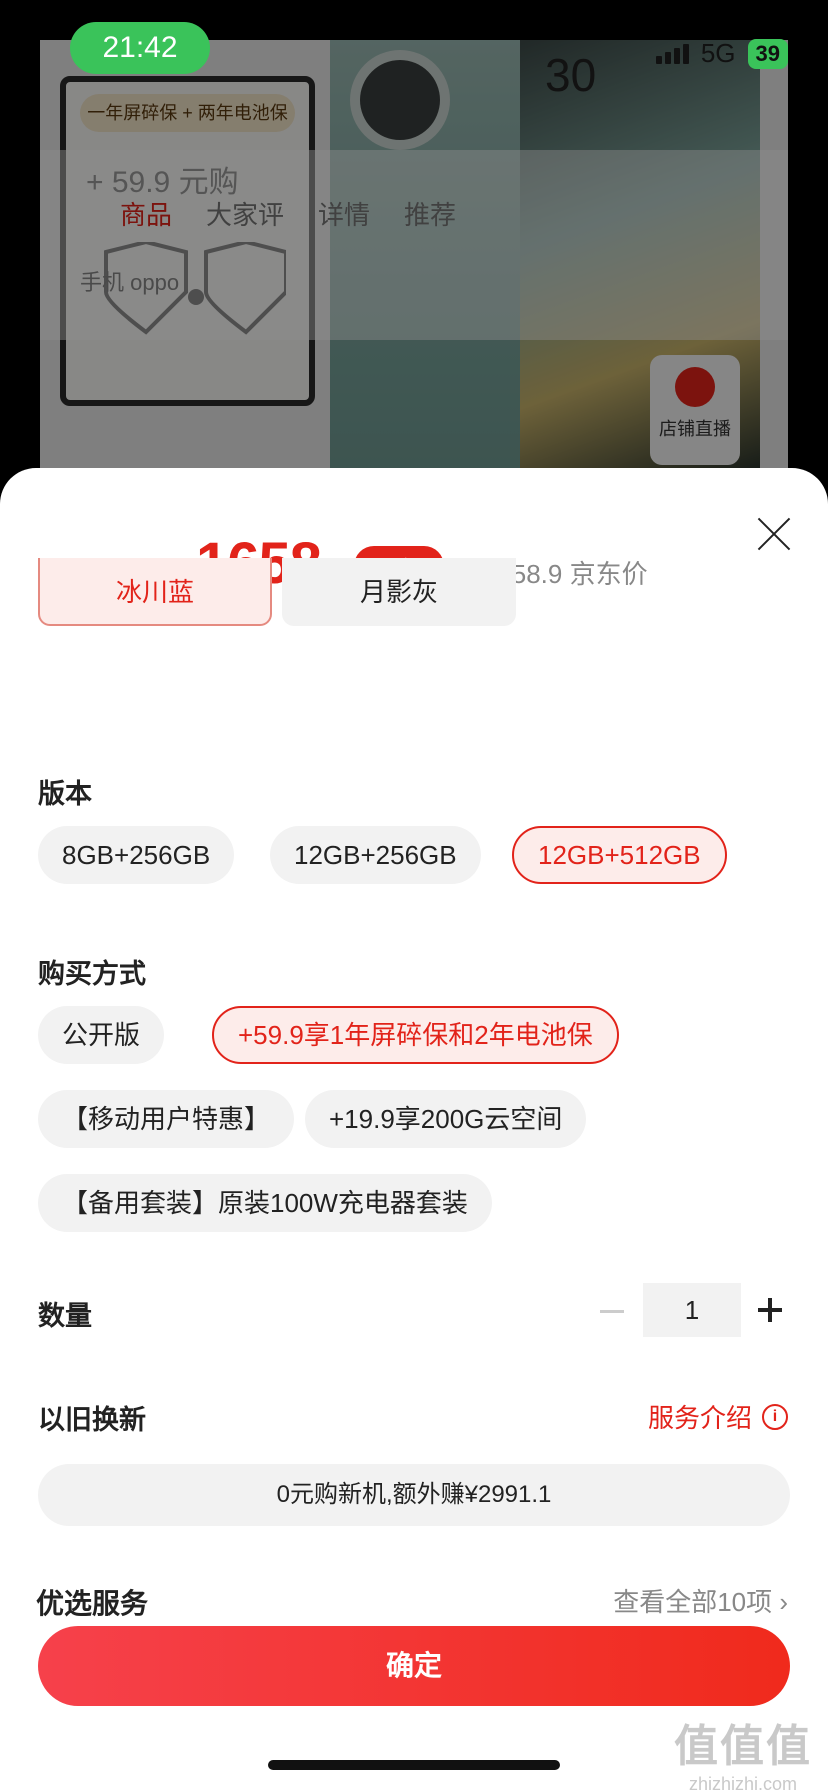  I want to click on version-option-12-512: 12GB+512GB, so click(619, 855).